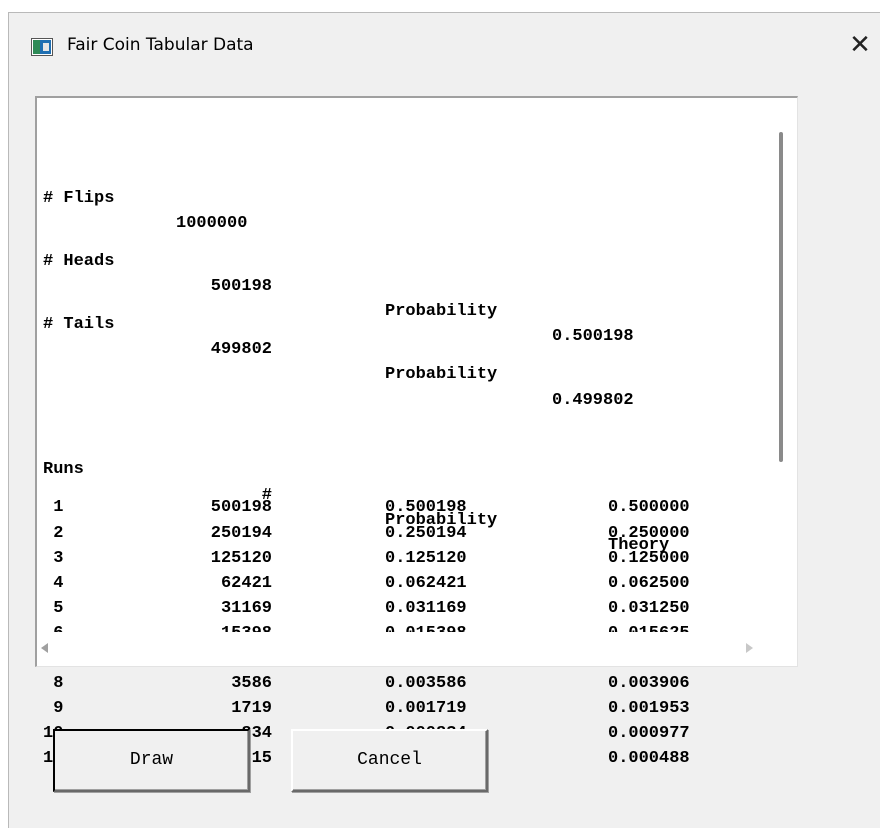 The height and width of the screenshot is (828, 880). What do you see at coordinates (649, 508) in the screenshot?
I see `cell-theory: 0.500000` at bounding box center [649, 508].